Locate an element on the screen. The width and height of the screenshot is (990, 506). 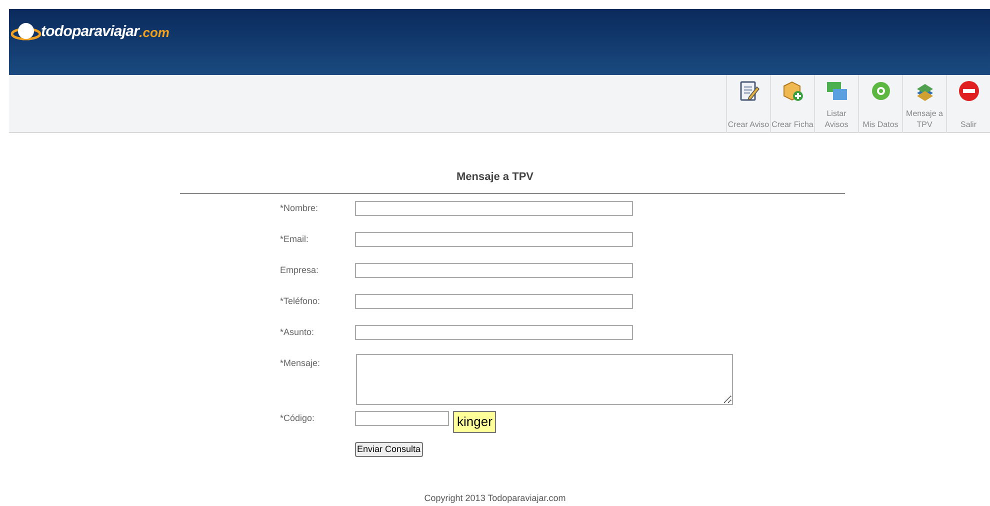
toolbar-button: Crear Ficha is located at coordinates (792, 104).